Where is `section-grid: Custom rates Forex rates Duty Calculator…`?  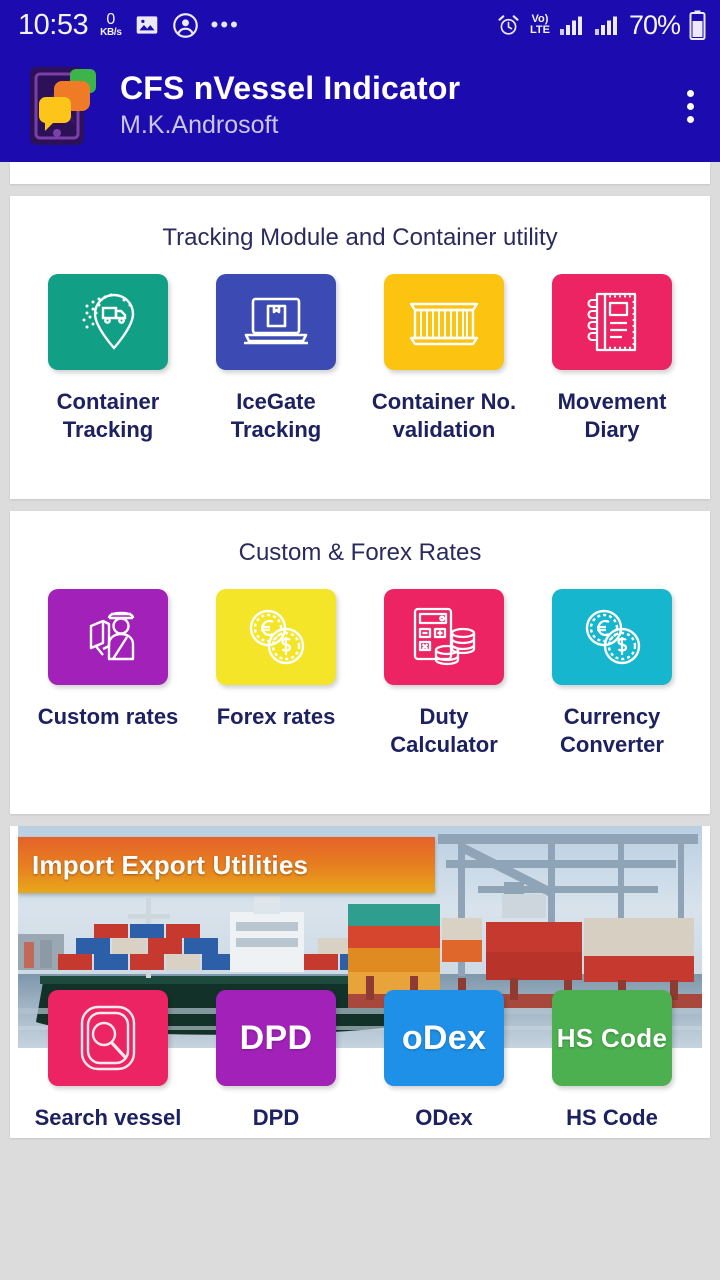 section-grid: Custom rates Forex rates Duty Calculator… is located at coordinates (360, 665).